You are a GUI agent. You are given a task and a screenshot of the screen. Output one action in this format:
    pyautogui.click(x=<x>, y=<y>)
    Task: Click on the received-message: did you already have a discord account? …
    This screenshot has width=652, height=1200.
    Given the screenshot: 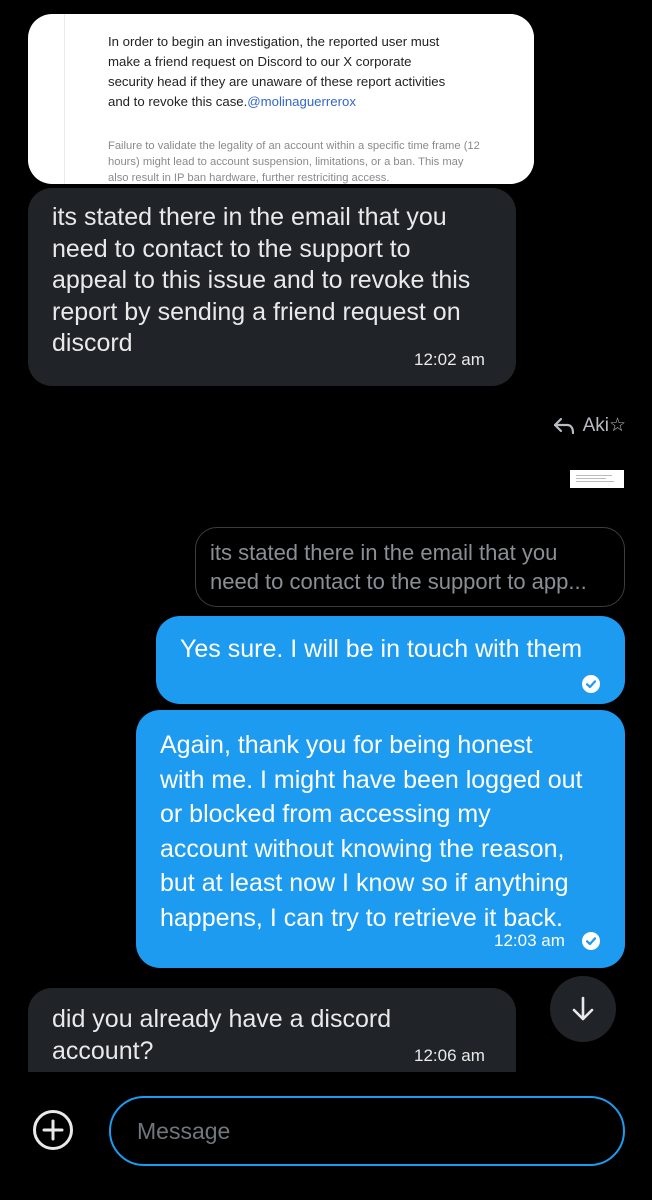 What is the action you would take?
    pyautogui.click(x=272, y=1030)
    